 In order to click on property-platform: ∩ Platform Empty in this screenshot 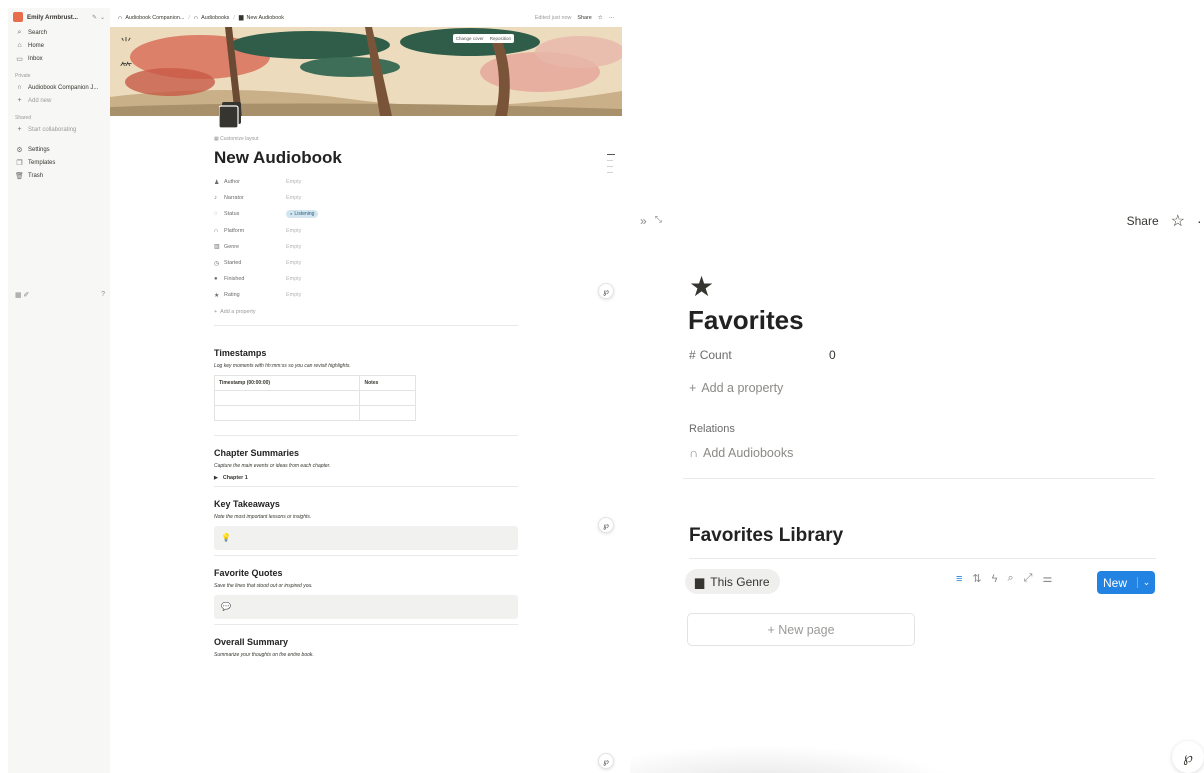, I will do `click(366, 231)`.